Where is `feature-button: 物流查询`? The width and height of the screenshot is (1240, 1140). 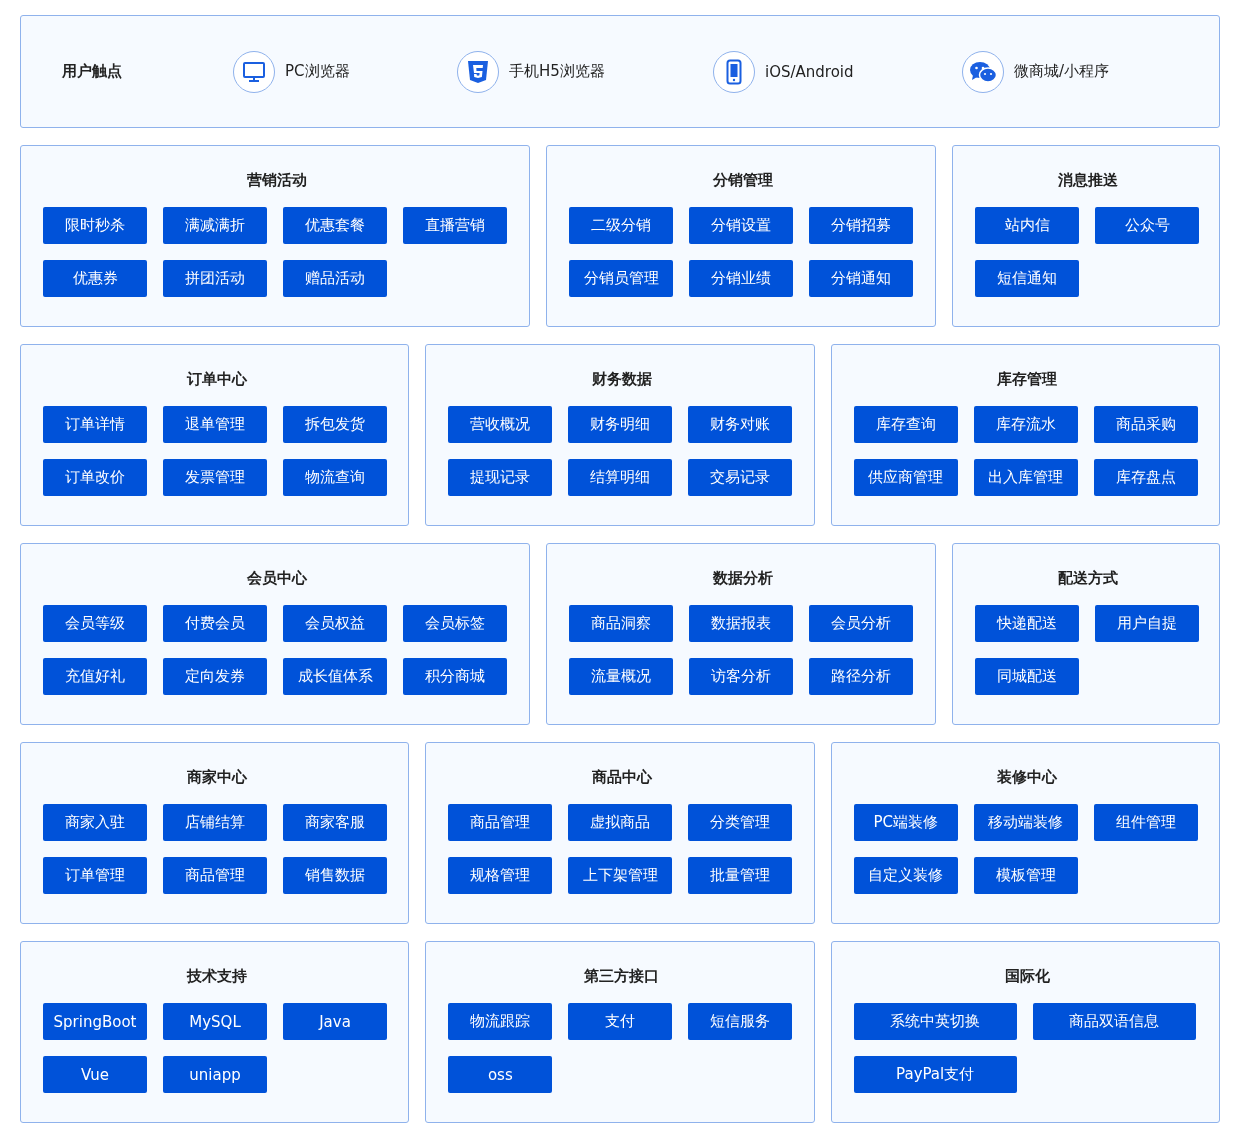 feature-button: 物流查询 is located at coordinates (335, 477).